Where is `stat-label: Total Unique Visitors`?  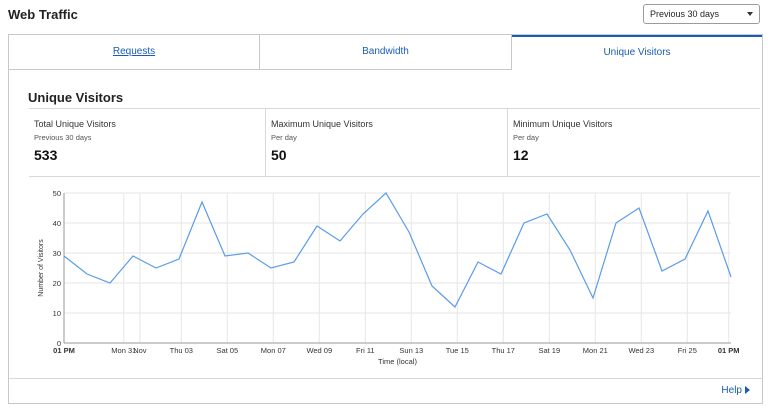
stat-label: Total Unique Visitors is located at coordinates (75, 124).